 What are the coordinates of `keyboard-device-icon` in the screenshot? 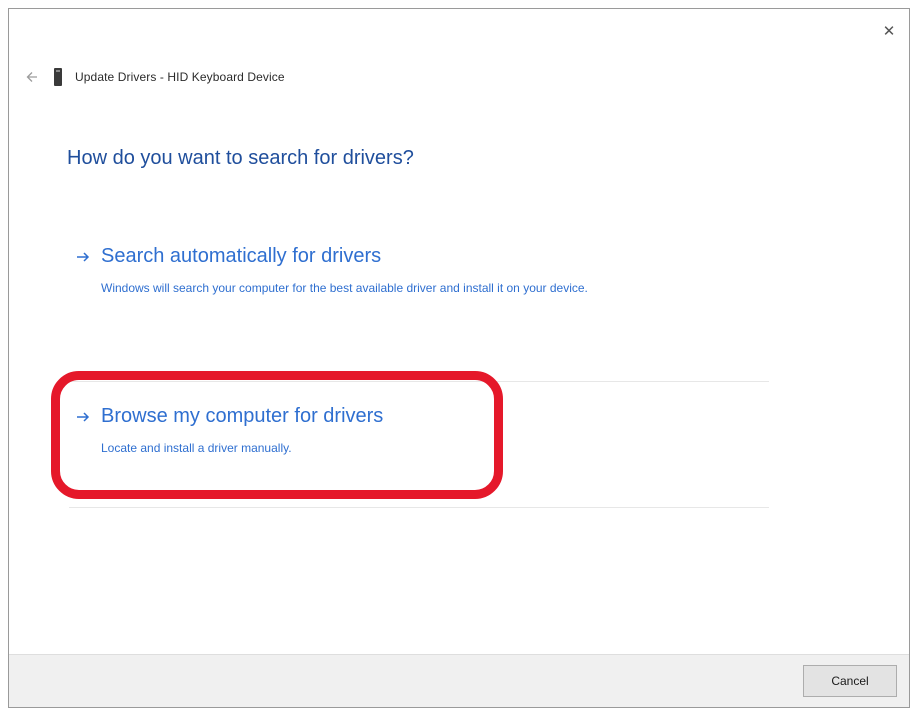 It's located at (58, 77).